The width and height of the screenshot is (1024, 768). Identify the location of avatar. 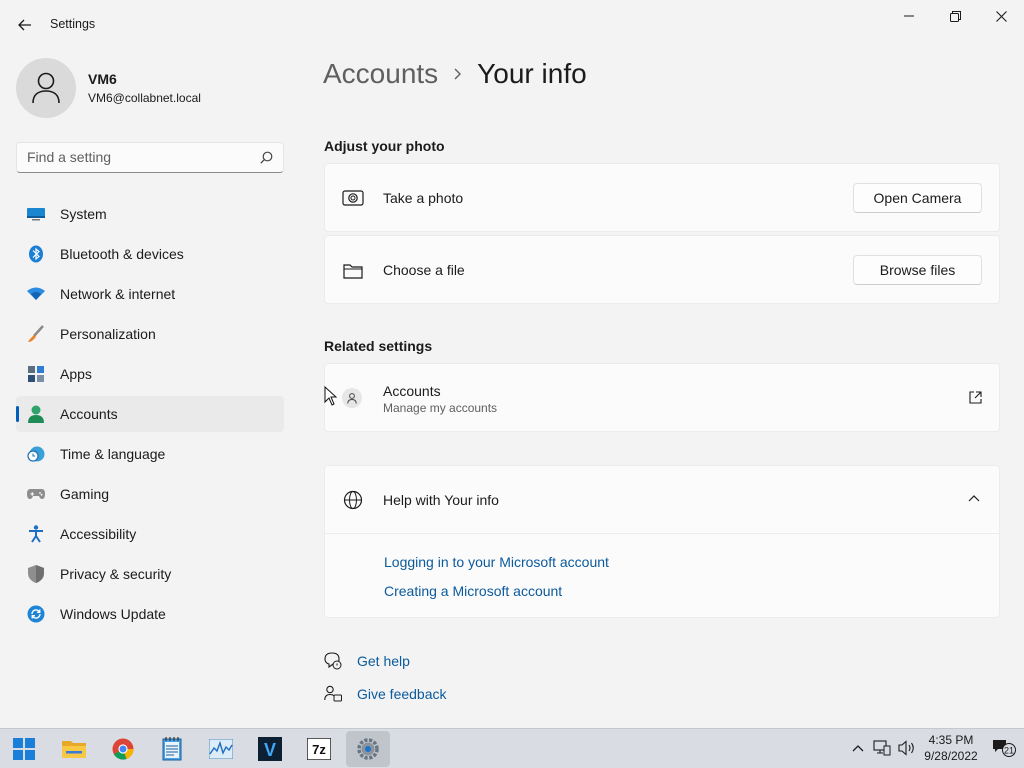
(46, 88).